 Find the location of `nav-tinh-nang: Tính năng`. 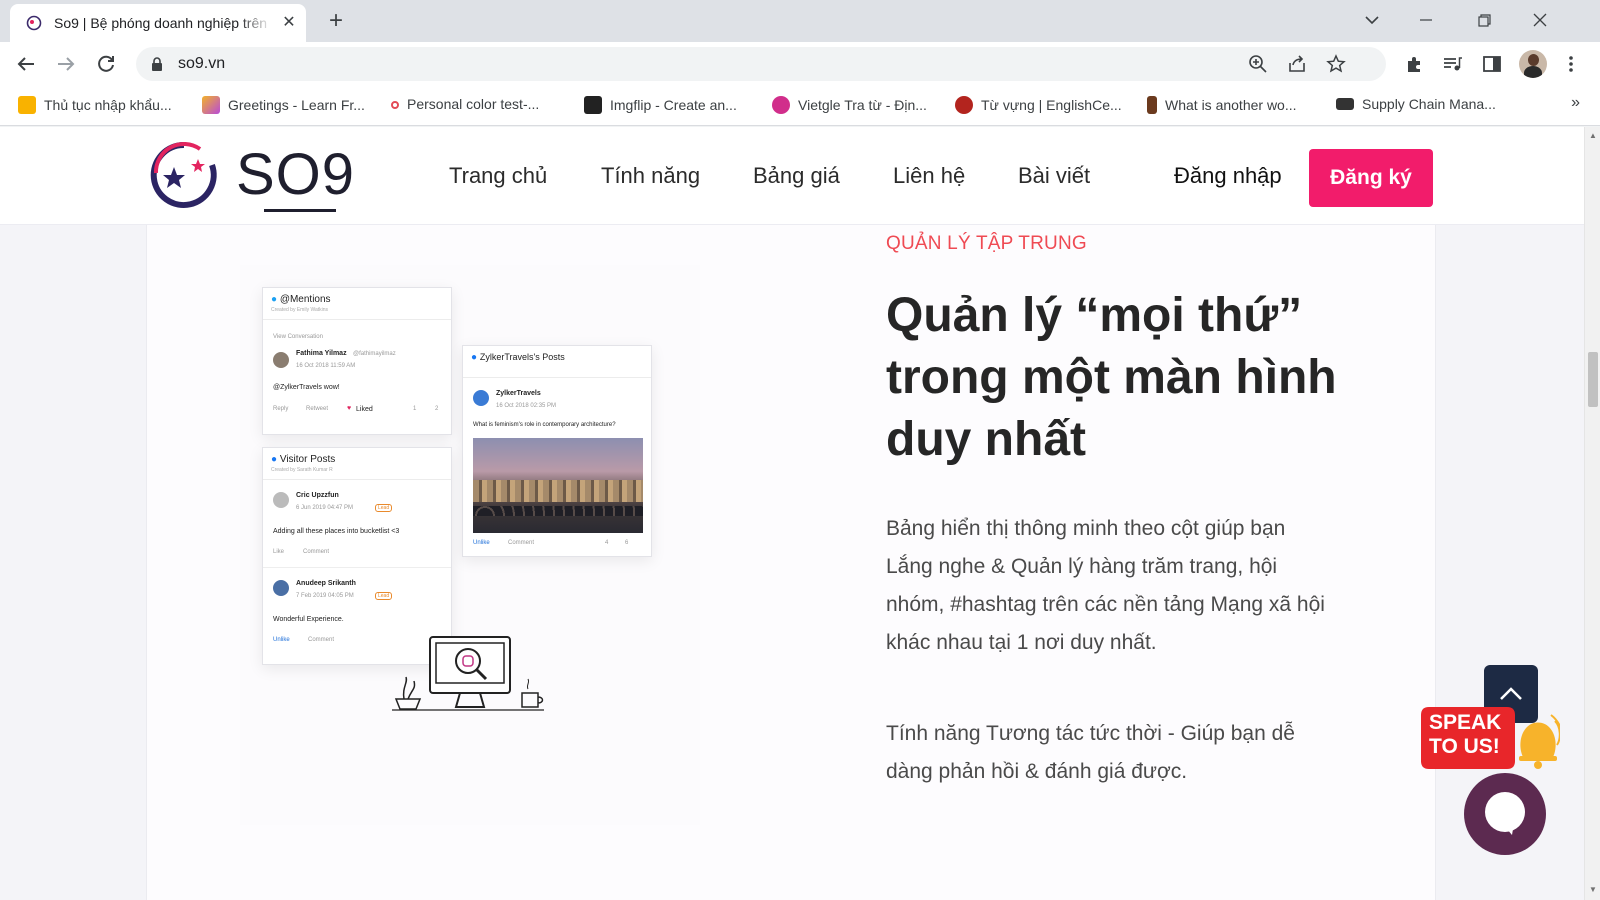

nav-tinh-nang: Tính năng is located at coordinates (650, 176).